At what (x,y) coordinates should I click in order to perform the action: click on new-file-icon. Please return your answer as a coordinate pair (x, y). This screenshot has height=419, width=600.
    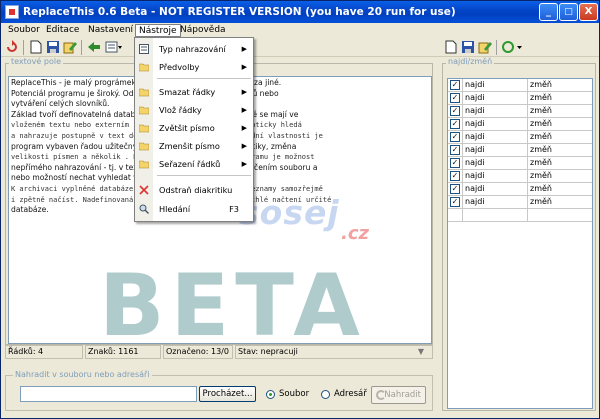
    Looking at the image, I should click on (36, 47).